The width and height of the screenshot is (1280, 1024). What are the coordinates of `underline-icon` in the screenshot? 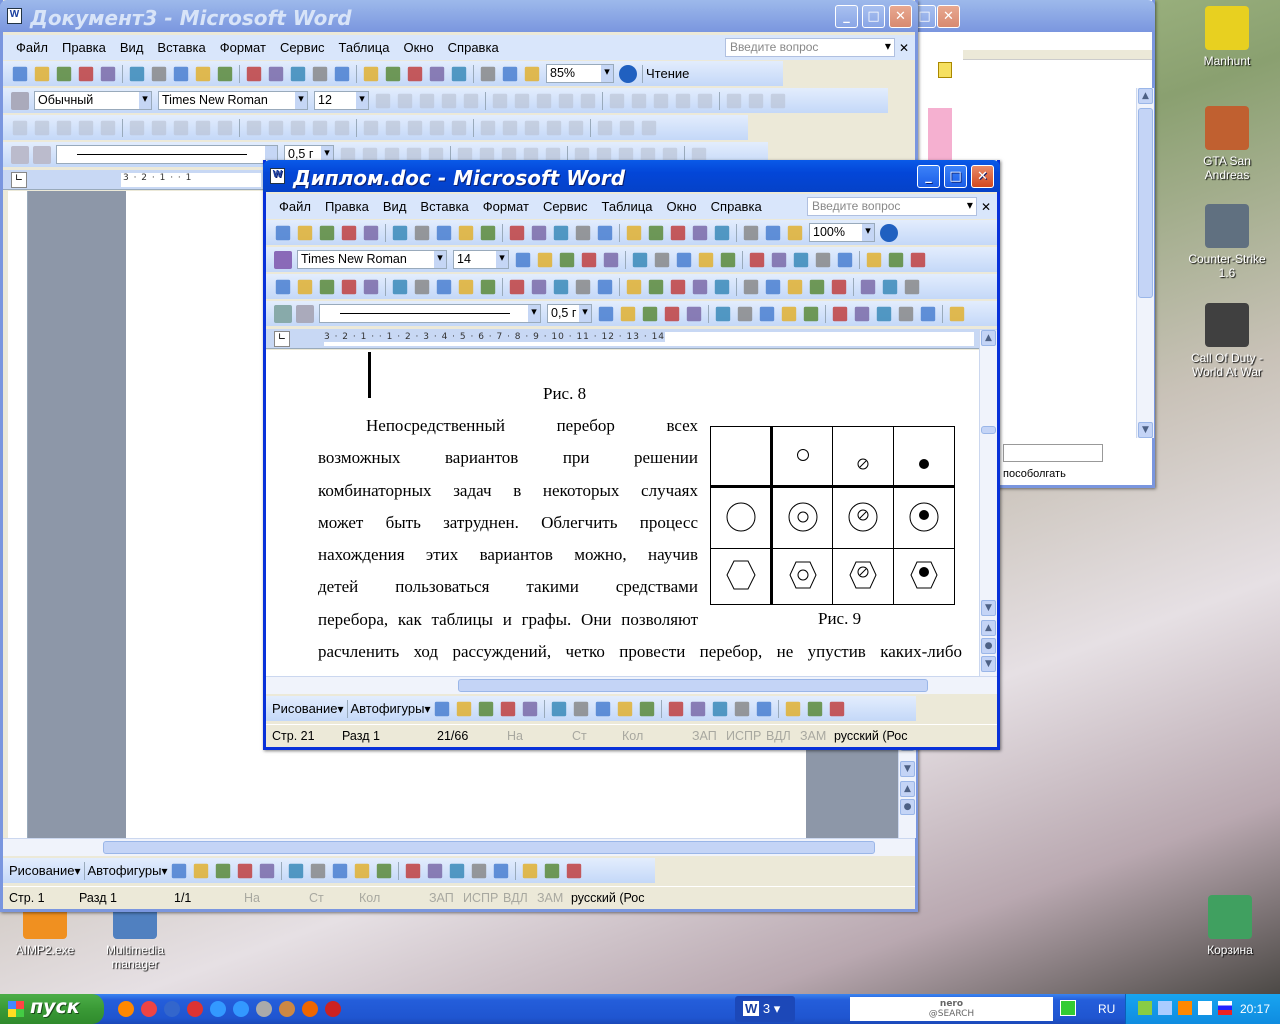 It's located at (427, 100).